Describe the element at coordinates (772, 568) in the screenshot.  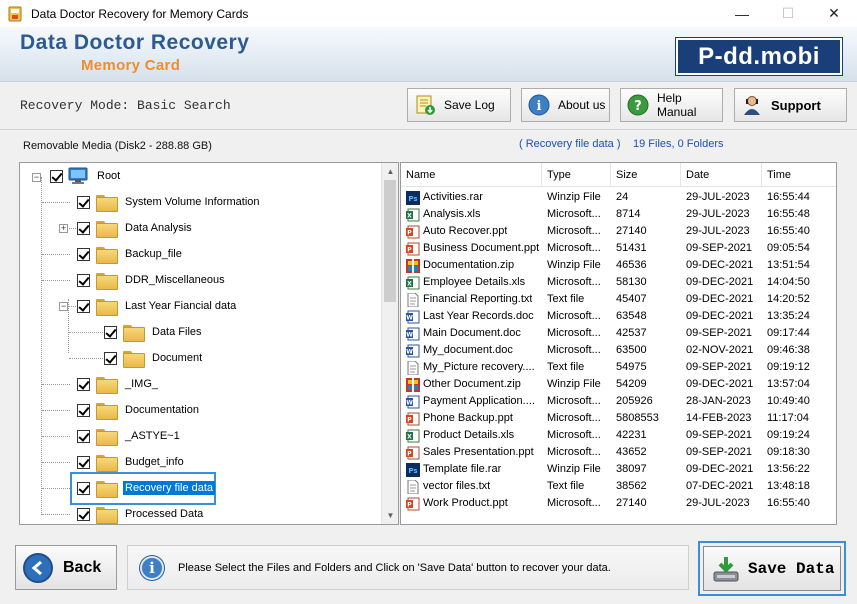
I see `save-data-button: Save Data` at that location.